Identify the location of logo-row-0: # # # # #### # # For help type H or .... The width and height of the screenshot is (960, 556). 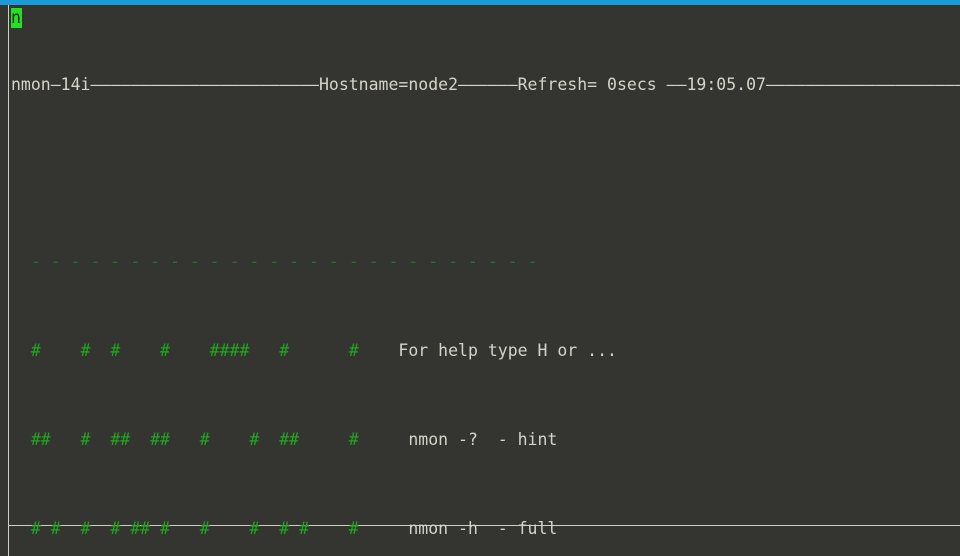
(485, 351).